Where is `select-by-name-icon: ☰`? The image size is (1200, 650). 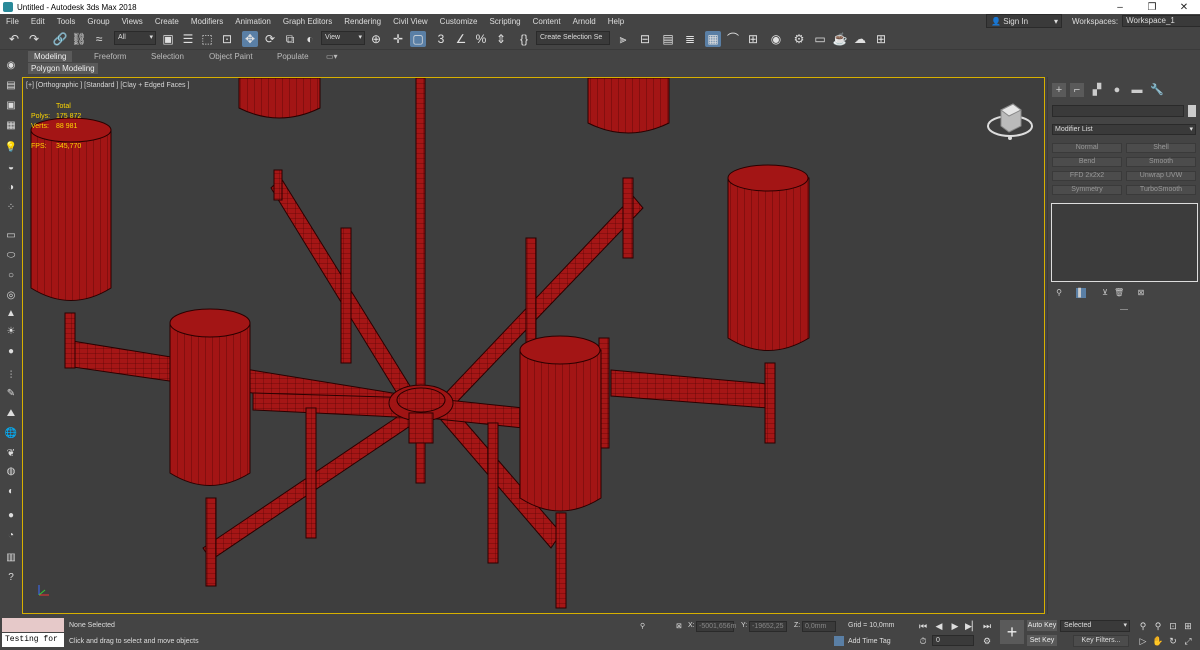 select-by-name-icon: ☰ is located at coordinates (188, 39).